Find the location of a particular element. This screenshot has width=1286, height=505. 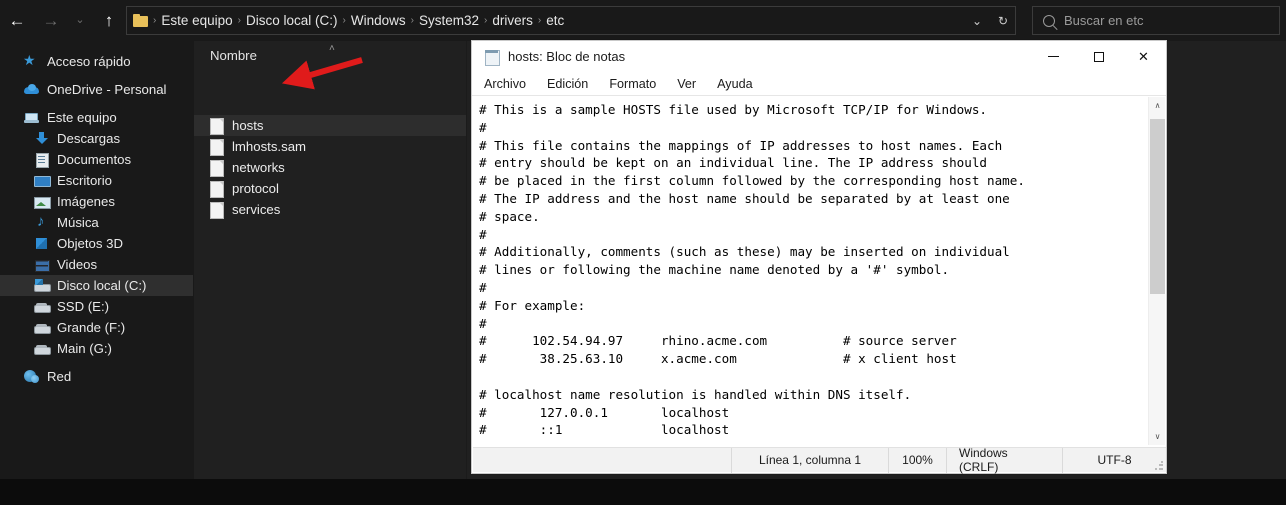

sidebar-item-label: Música is located at coordinates (78, 222).